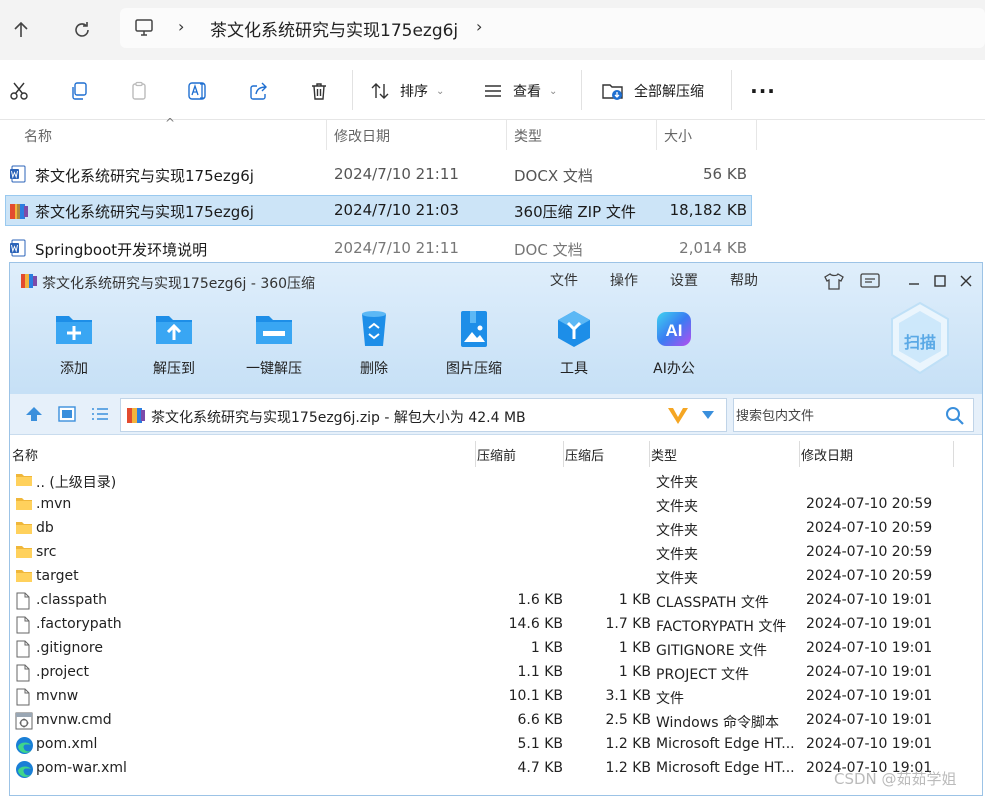 Image resolution: width=985 pixels, height=796 pixels. What do you see at coordinates (678, 136) in the screenshot?
I see `column-header-size: 大小` at bounding box center [678, 136].